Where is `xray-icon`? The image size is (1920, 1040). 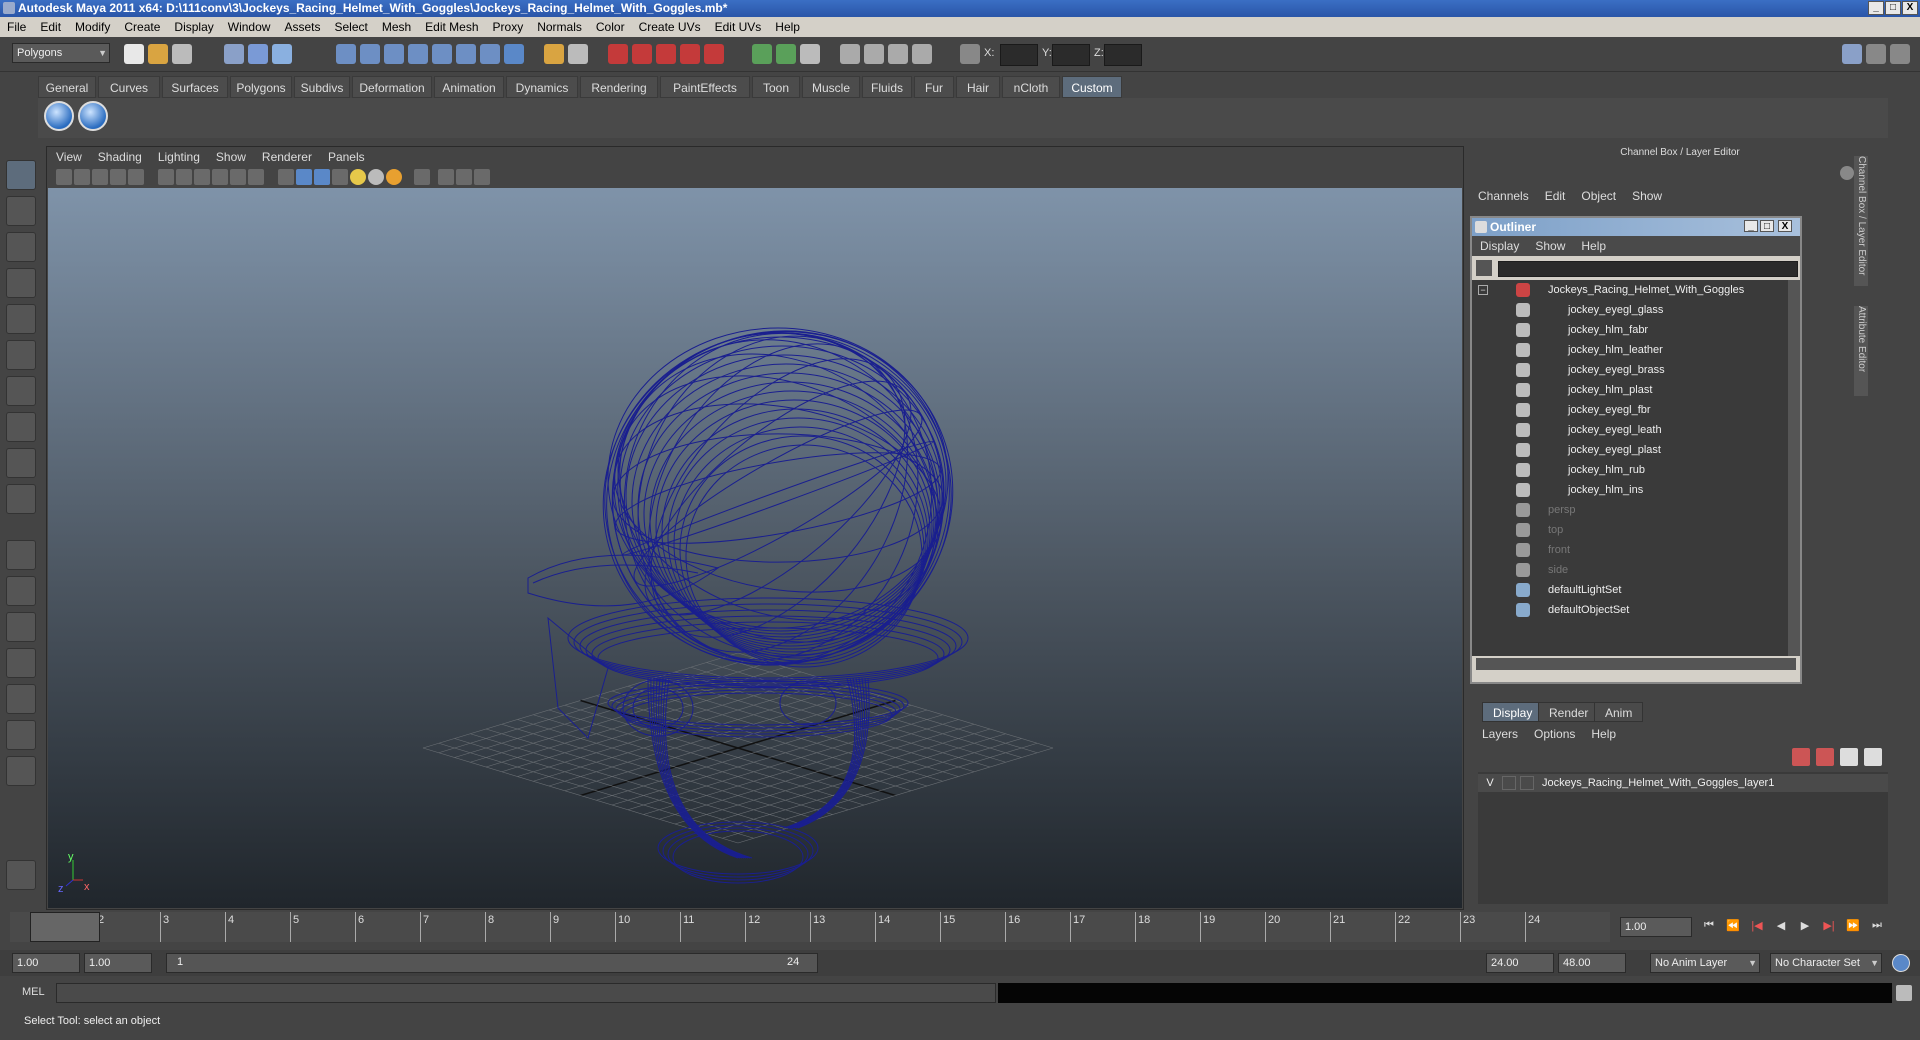
xray-icon is located at coordinates (446, 177).